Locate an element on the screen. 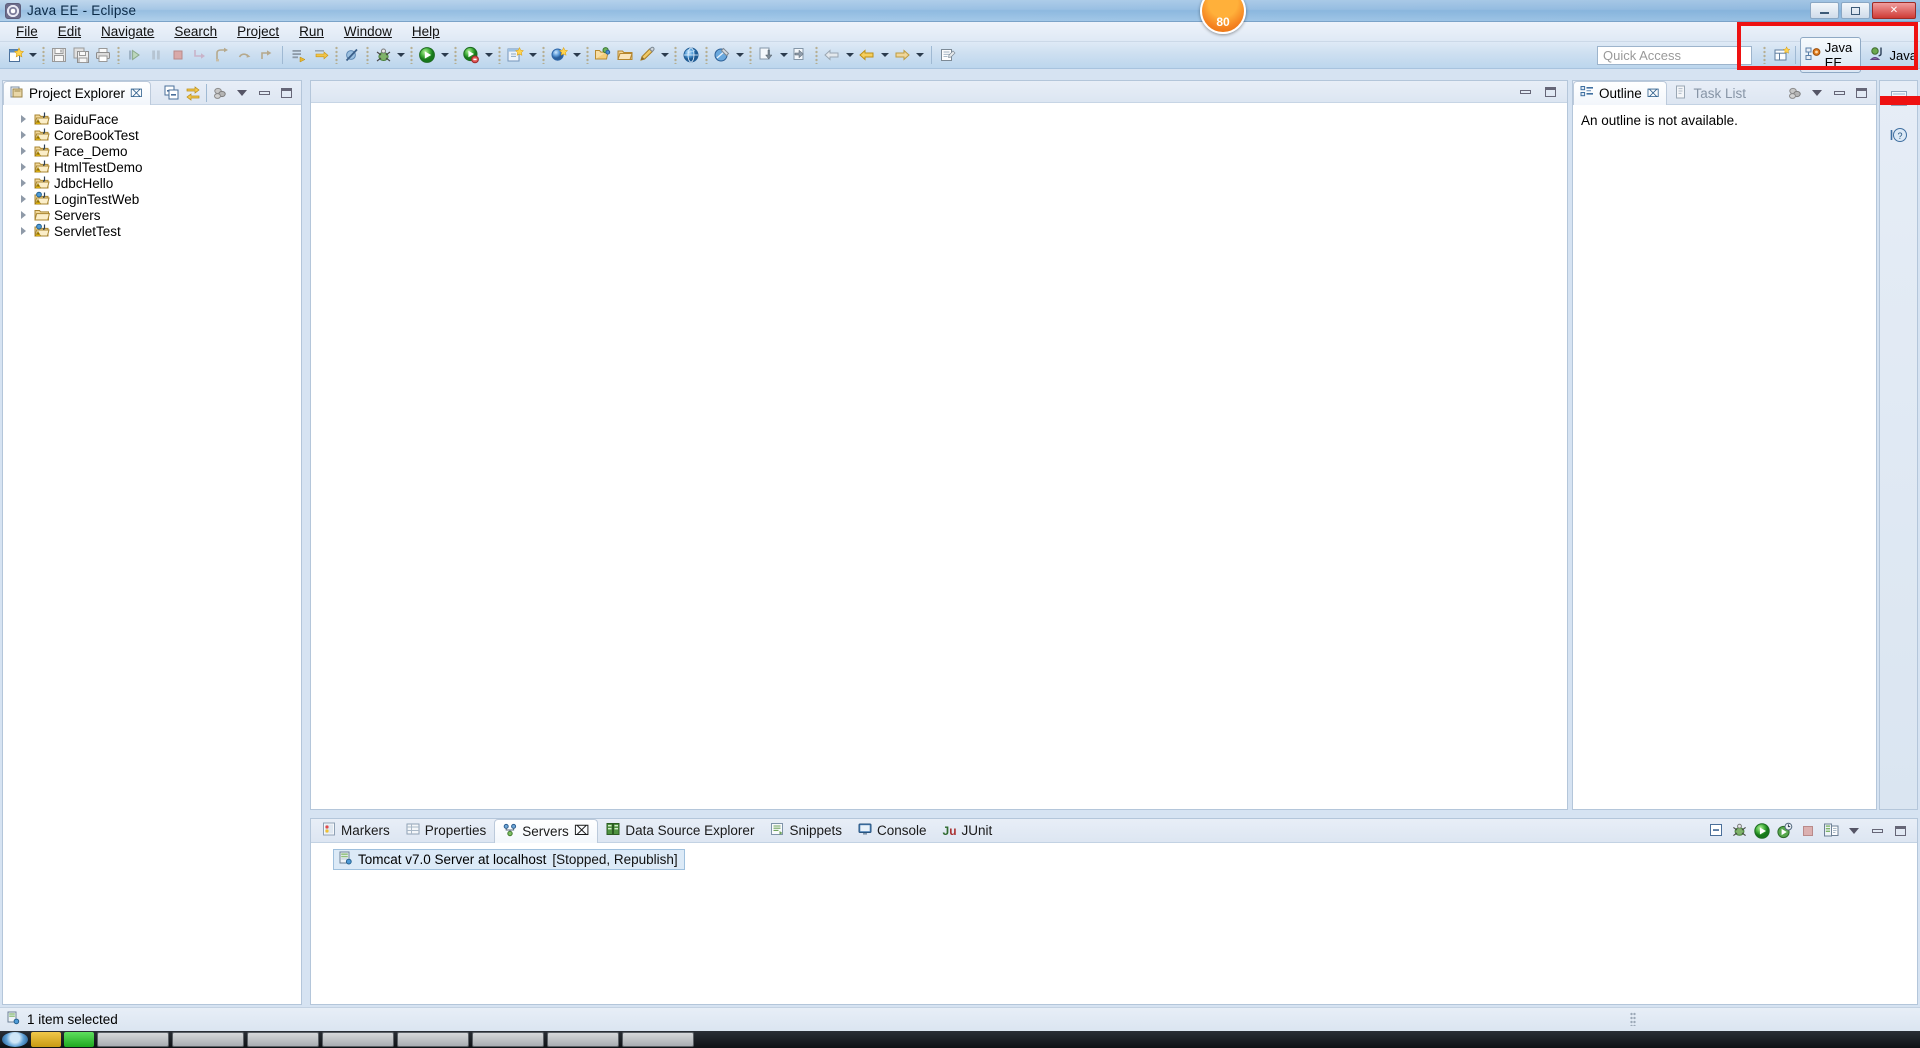 This screenshot has width=1920, height=1048. terminate-icon is located at coordinates (178, 55).